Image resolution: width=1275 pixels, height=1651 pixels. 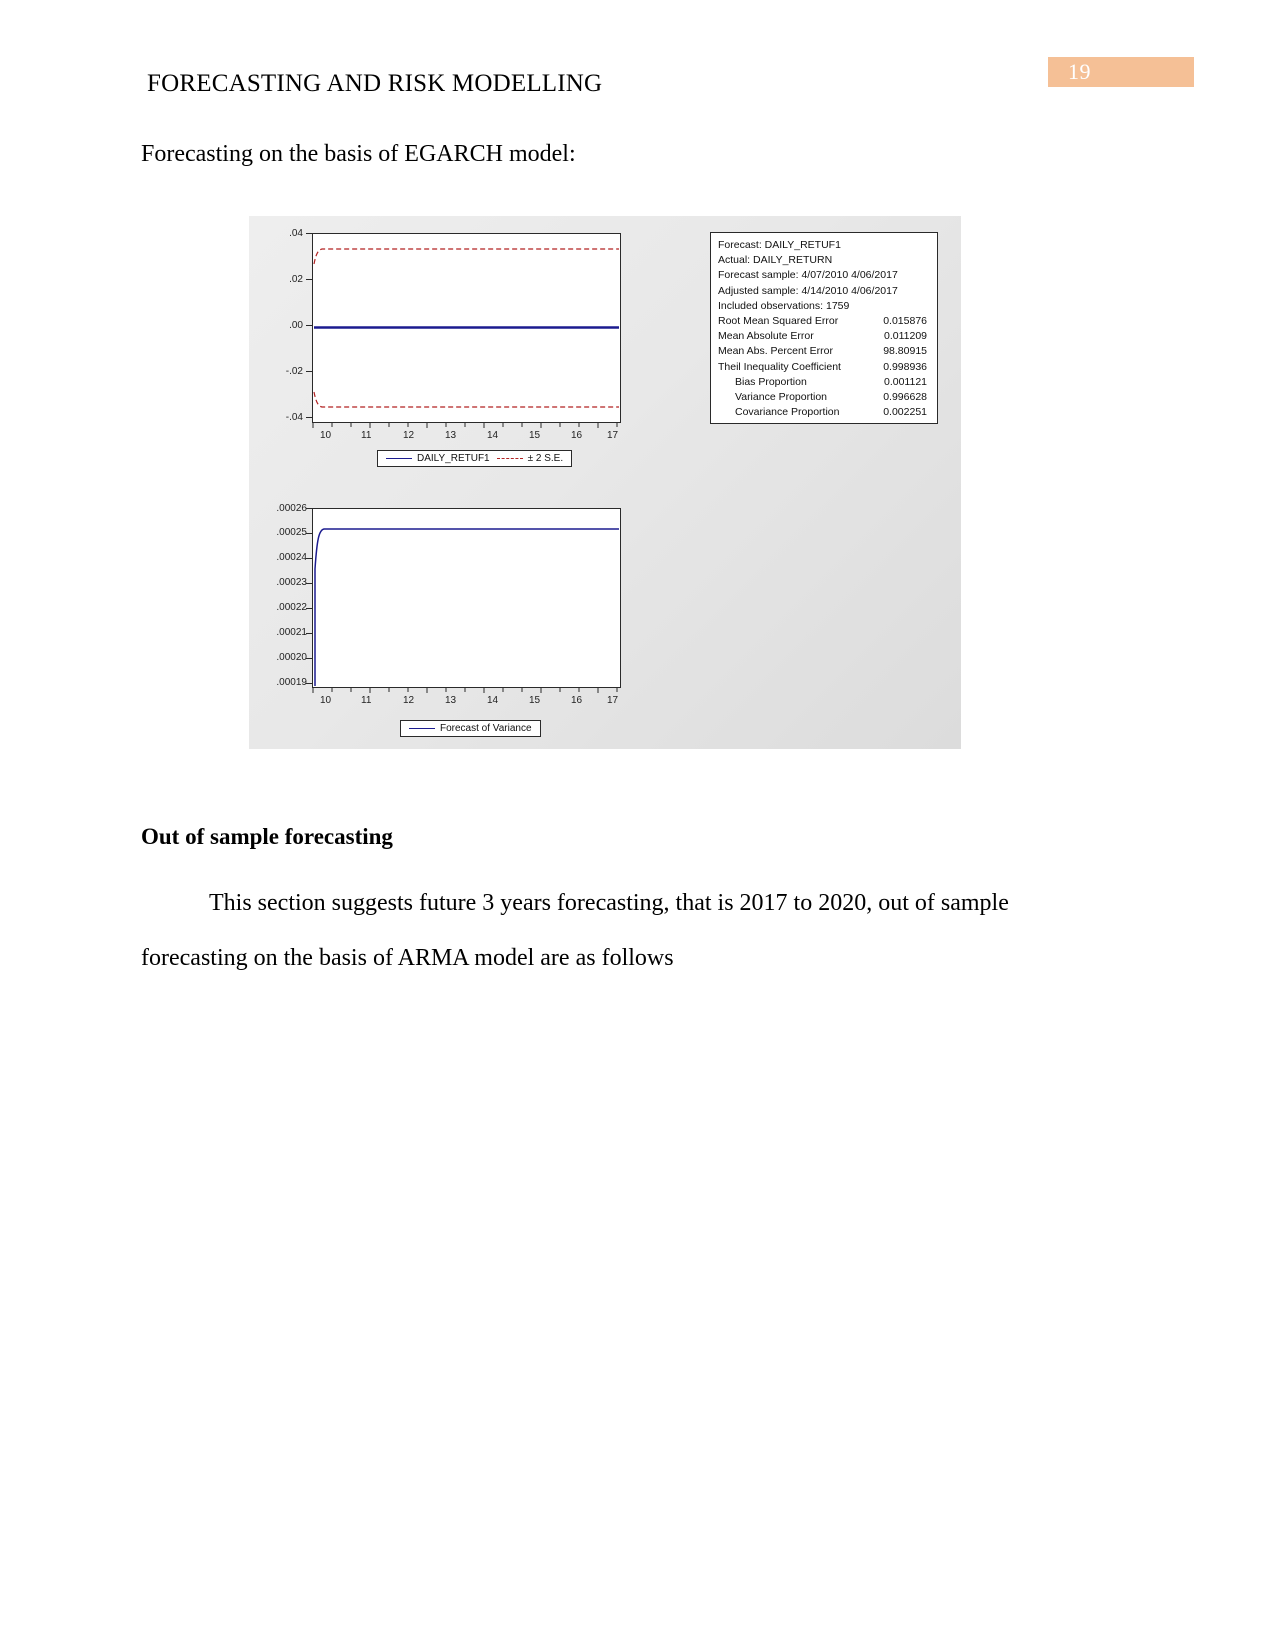 What do you see at coordinates (409, 435) in the screenshot?
I see `chart1-xtick-2: 12` at bounding box center [409, 435].